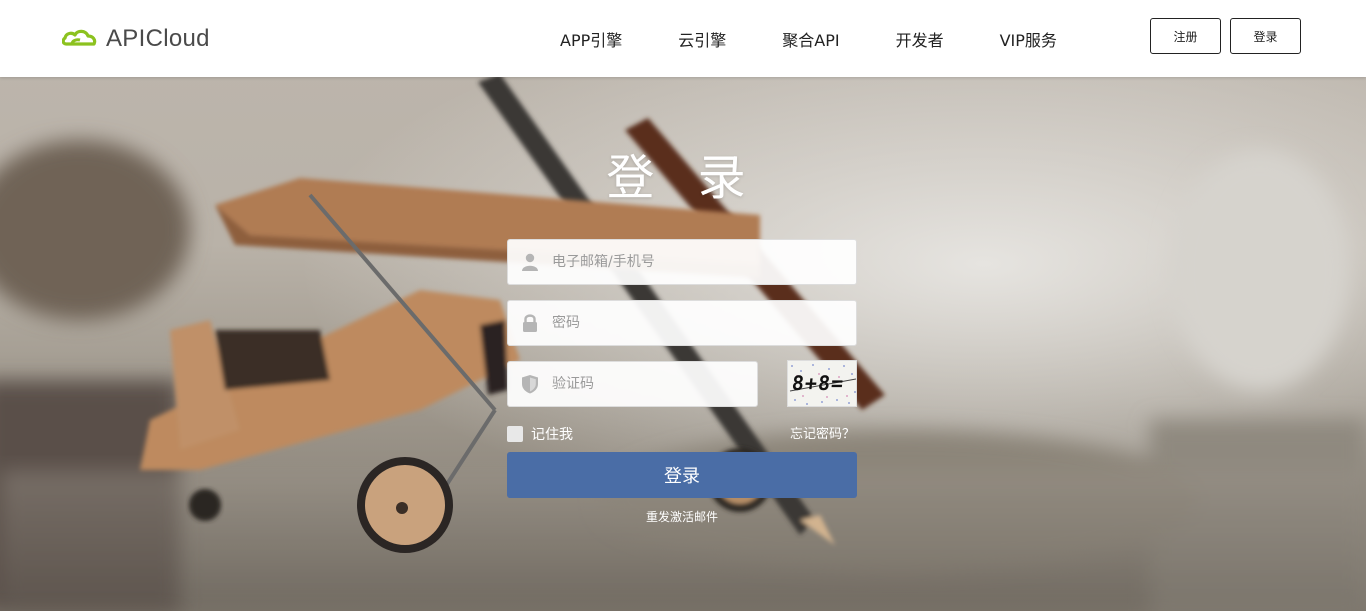 The width and height of the screenshot is (1366, 611). I want to click on resend-activation-link: 重发激活邮件, so click(682, 516).